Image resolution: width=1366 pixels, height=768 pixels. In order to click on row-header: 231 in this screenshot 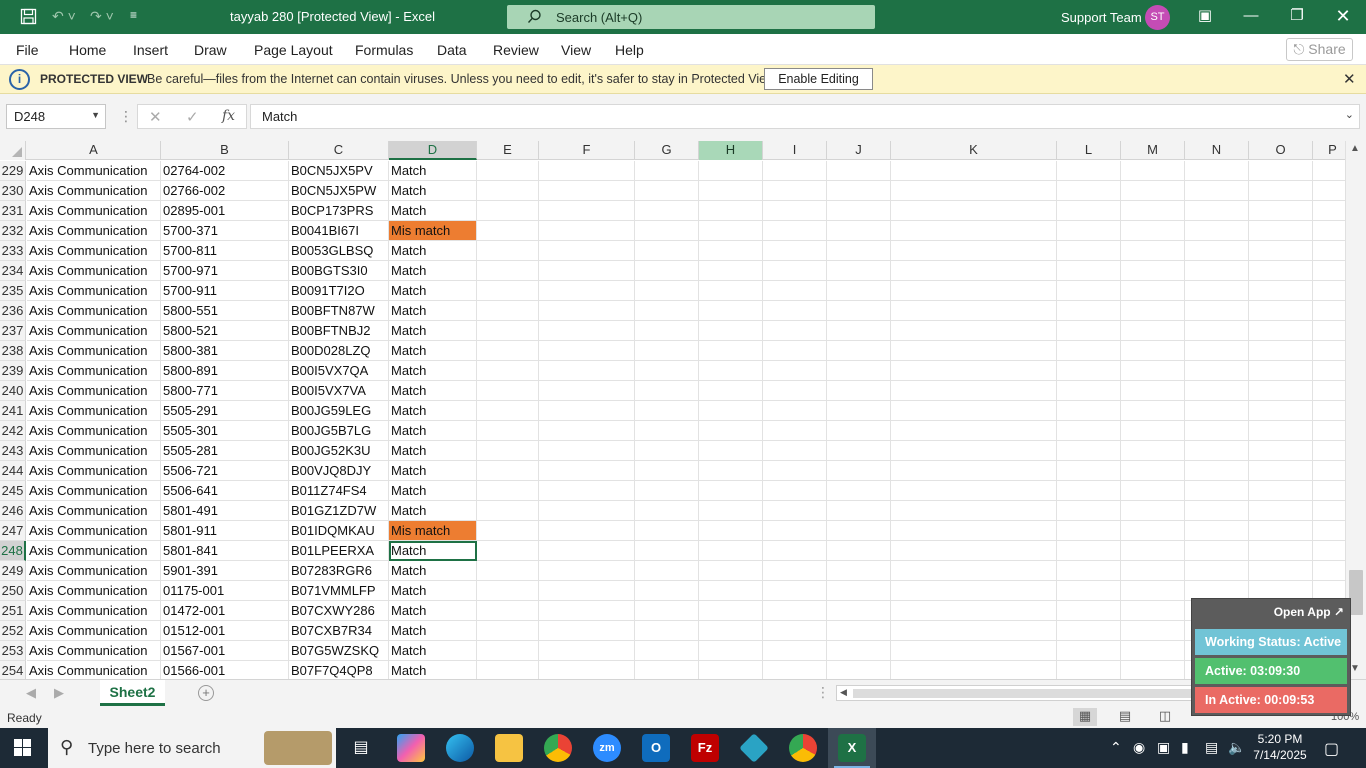, I will do `click(13, 211)`.